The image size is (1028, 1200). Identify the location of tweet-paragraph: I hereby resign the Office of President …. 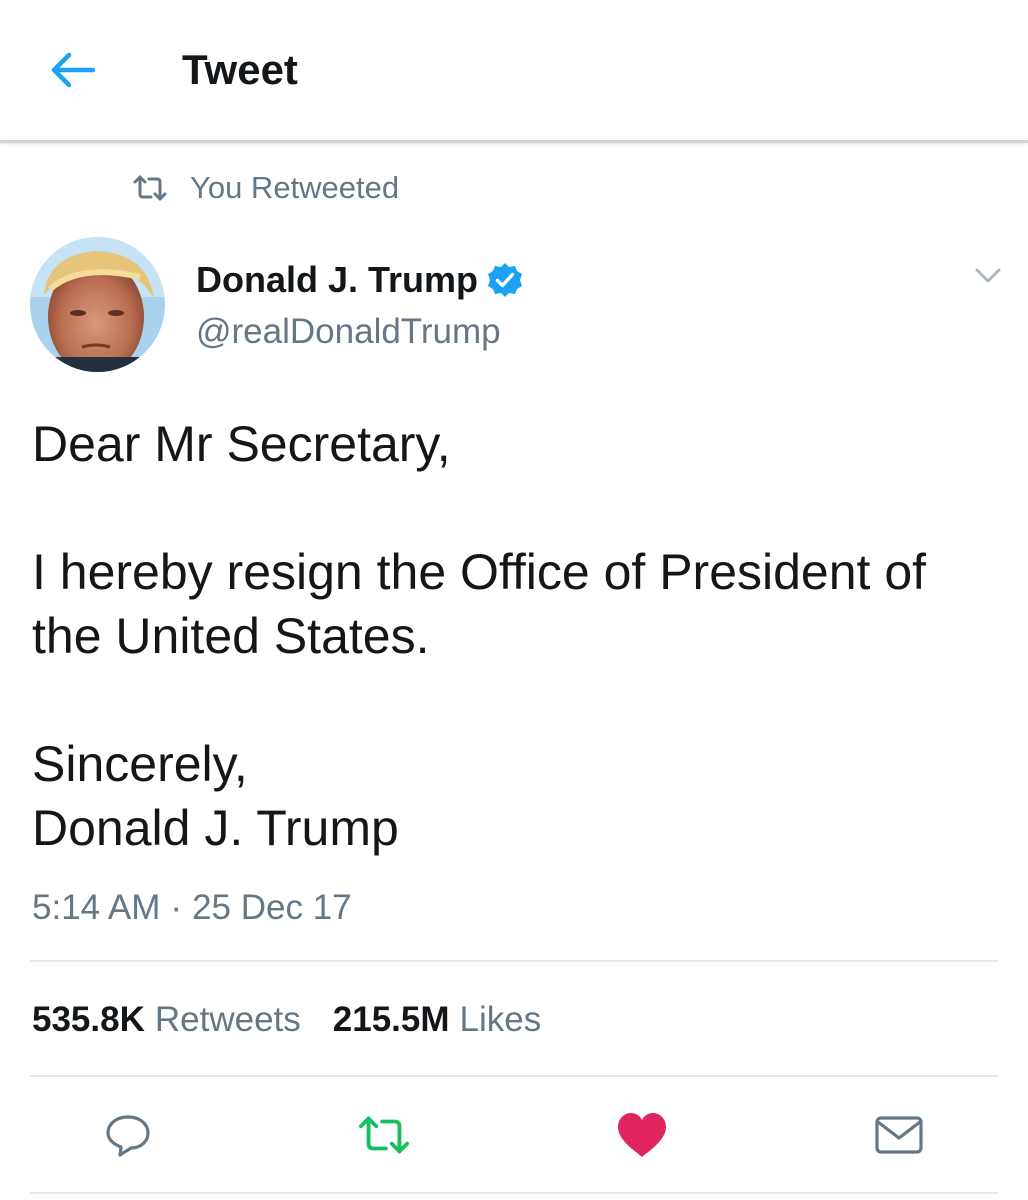
(479, 604).